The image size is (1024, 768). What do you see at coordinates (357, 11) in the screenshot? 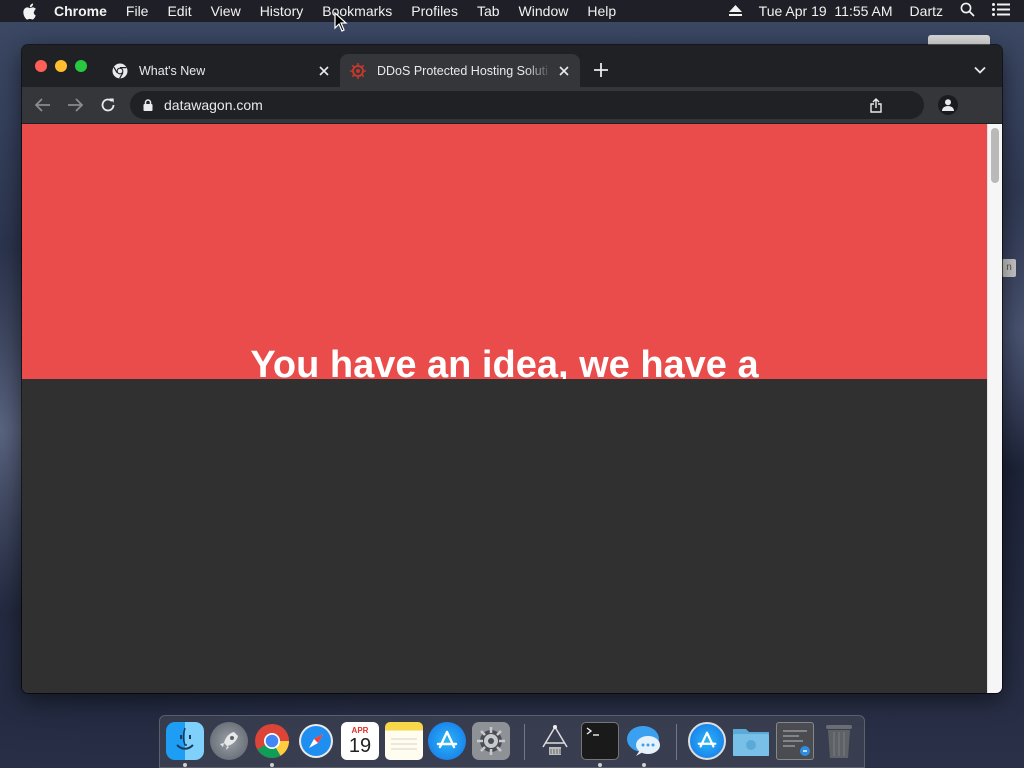
I see `menu-bookmarks: Bookmarks` at bounding box center [357, 11].